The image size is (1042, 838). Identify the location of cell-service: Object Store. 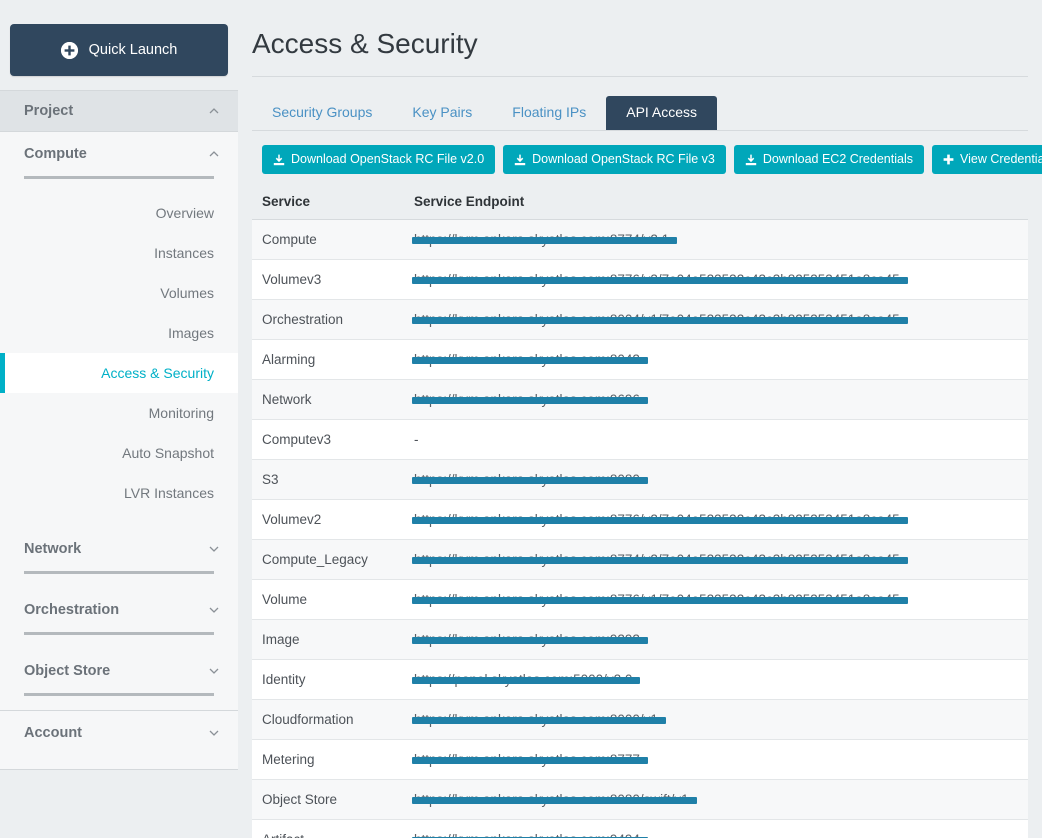
(328, 799).